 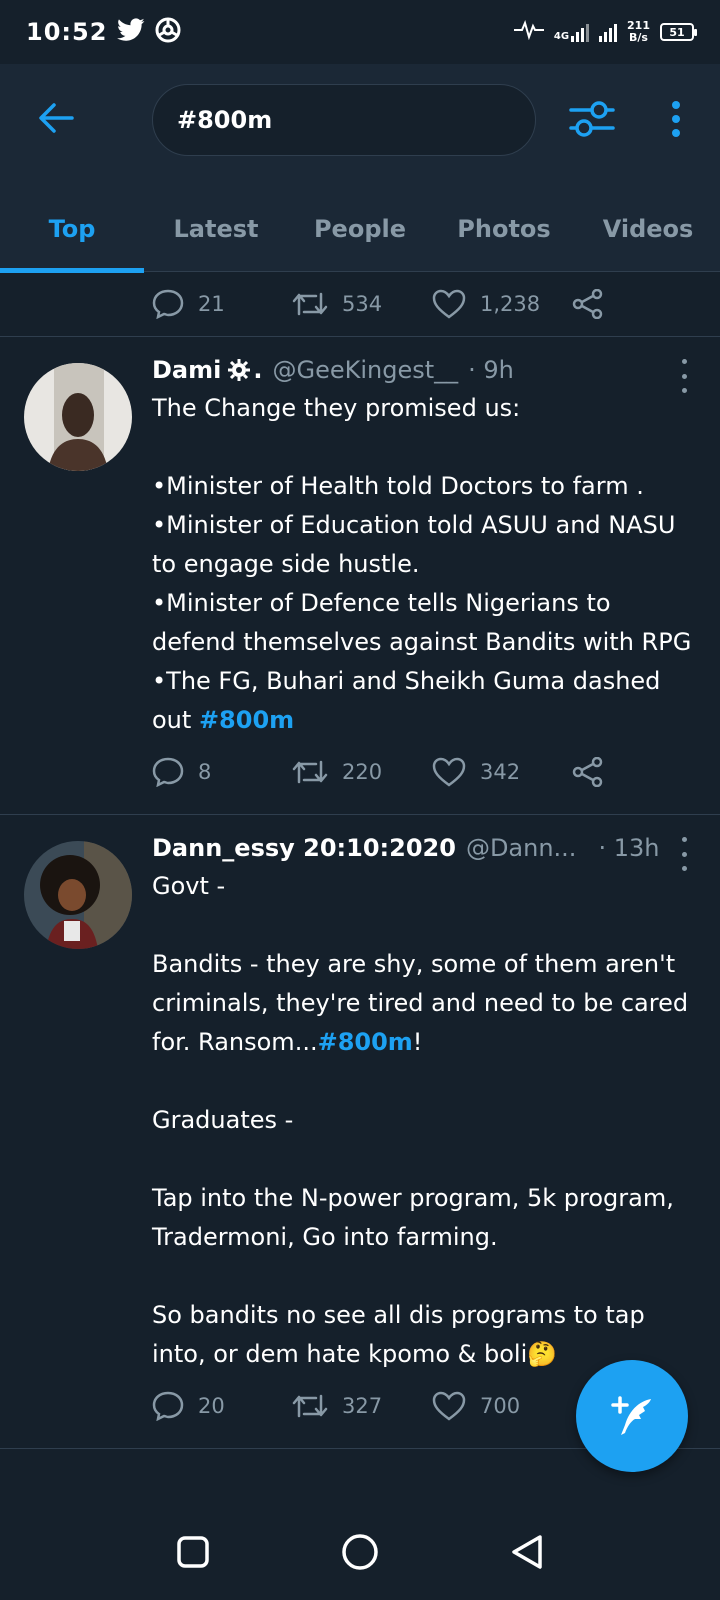 I want to click on like-button: 342, so click(x=502, y=772).